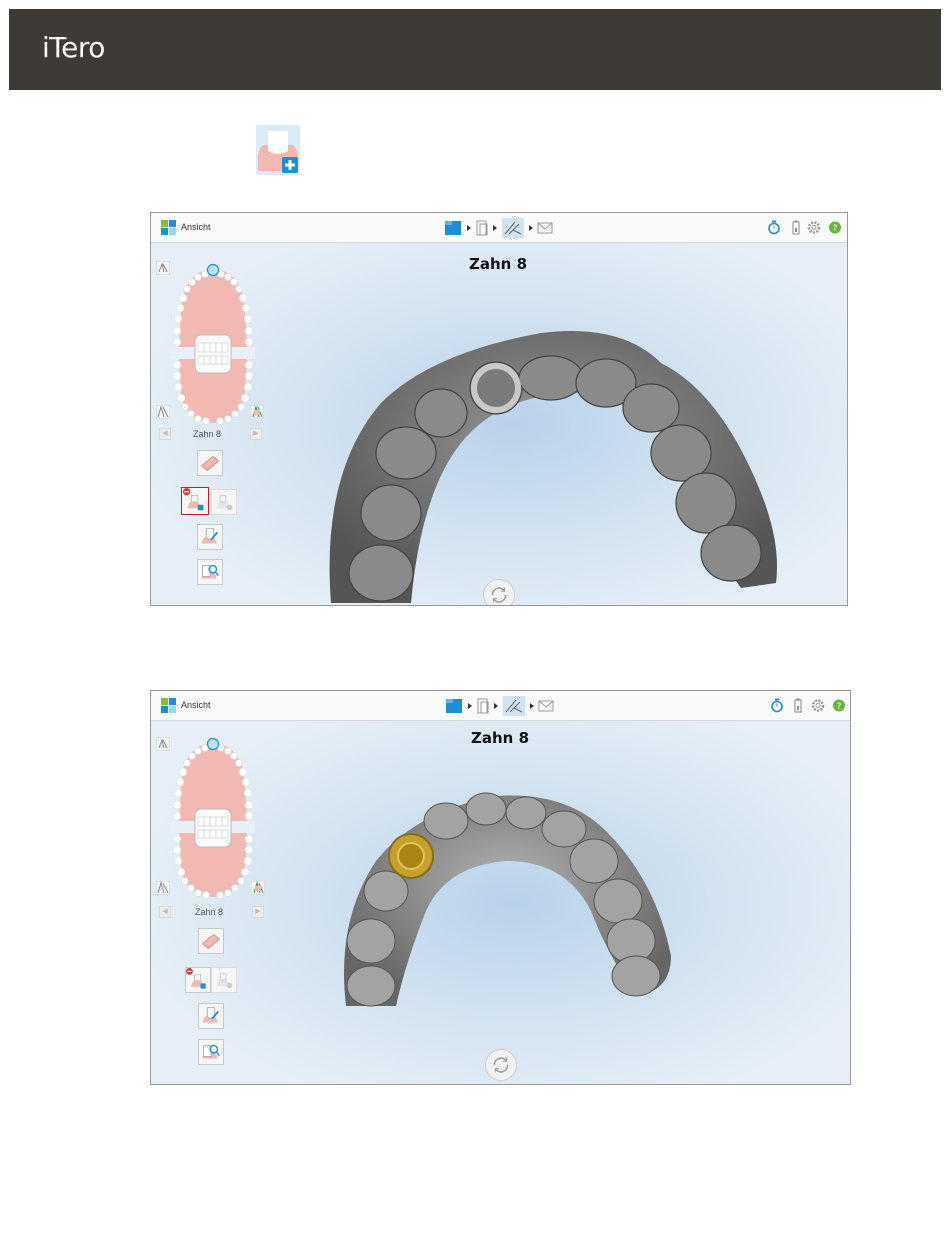 The width and height of the screenshot is (950, 1241). What do you see at coordinates (278, 150) in the screenshot?
I see `add-segment-icon` at bounding box center [278, 150].